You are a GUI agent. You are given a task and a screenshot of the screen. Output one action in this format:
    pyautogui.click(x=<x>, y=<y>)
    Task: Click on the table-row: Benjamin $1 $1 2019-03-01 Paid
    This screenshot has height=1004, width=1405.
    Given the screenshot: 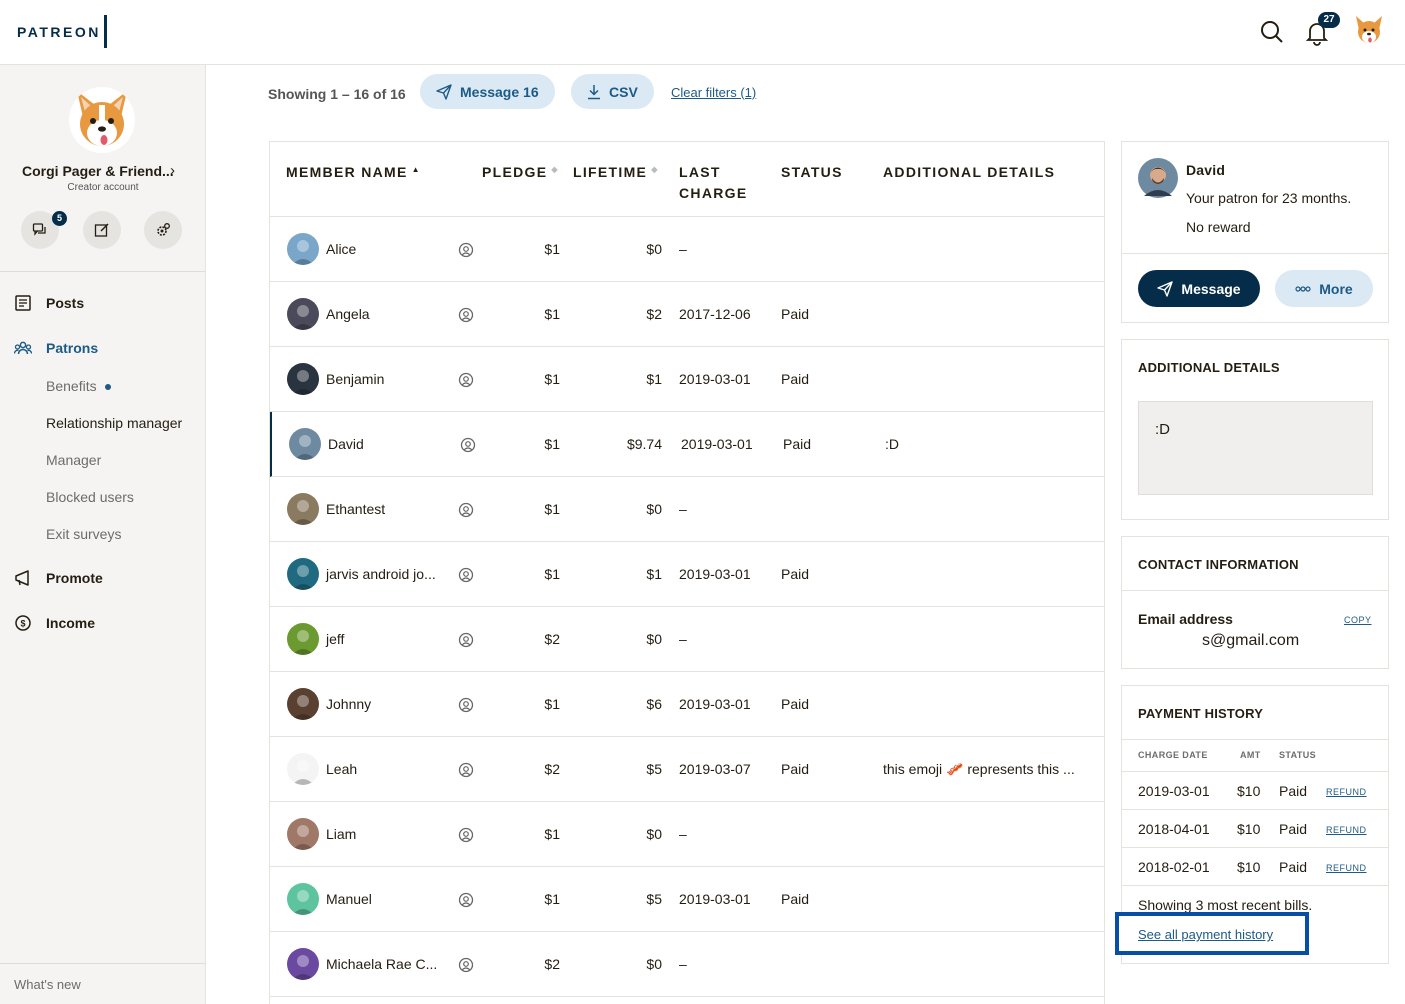 What is the action you would take?
    pyautogui.click(x=687, y=379)
    